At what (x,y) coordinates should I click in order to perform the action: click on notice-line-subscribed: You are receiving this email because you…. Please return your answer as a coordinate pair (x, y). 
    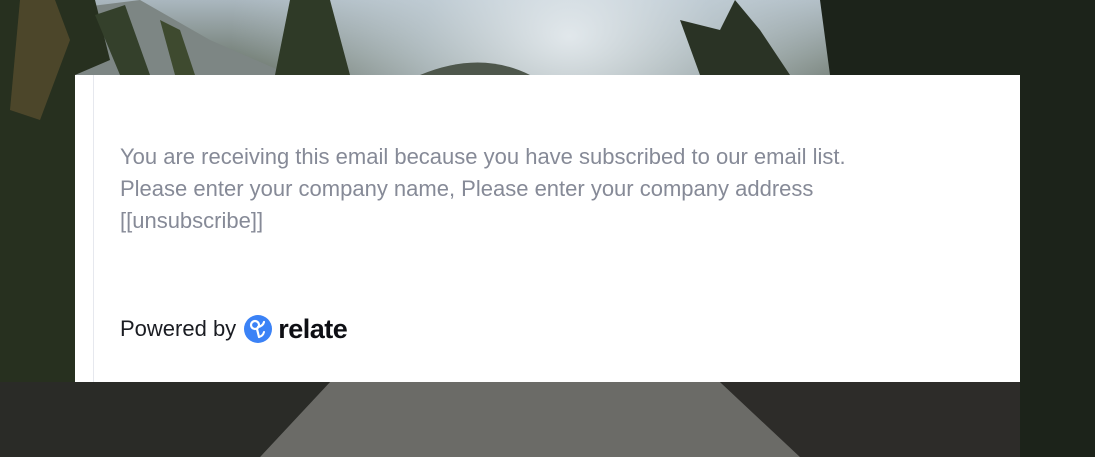
    Looking at the image, I should click on (483, 156).